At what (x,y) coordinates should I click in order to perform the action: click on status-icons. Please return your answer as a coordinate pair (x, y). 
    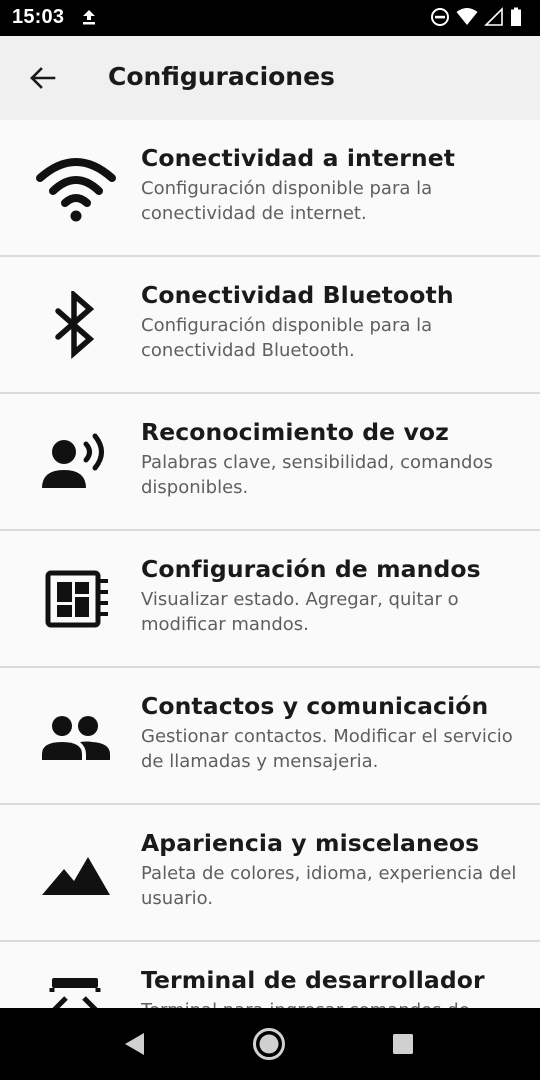
    Looking at the image, I should click on (476, 19).